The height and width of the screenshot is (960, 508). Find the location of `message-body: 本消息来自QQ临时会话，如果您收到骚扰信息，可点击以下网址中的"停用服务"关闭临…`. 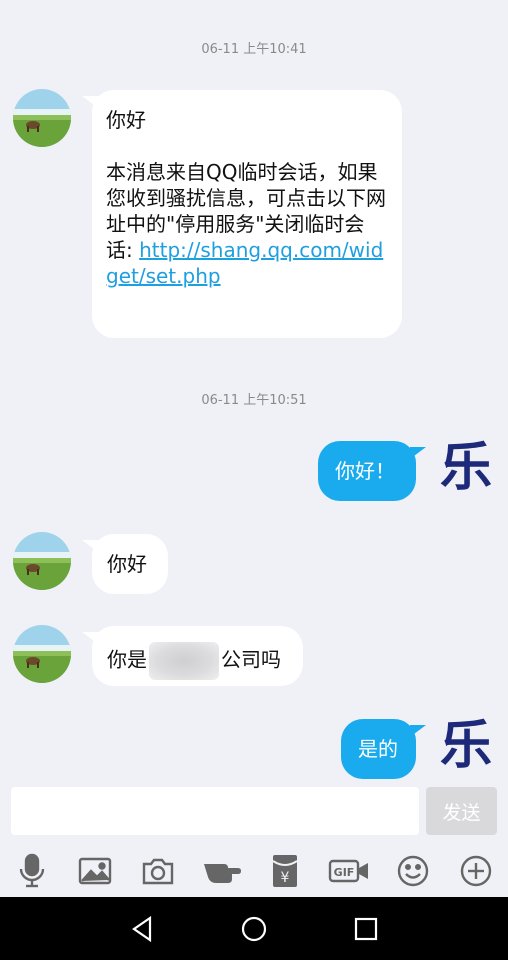

message-body: 本消息来自QQ临时会话，如果您收到骚扰信息，可点击以下网址中的"停用服务"关闭临… is located at coordinates (247, 224).